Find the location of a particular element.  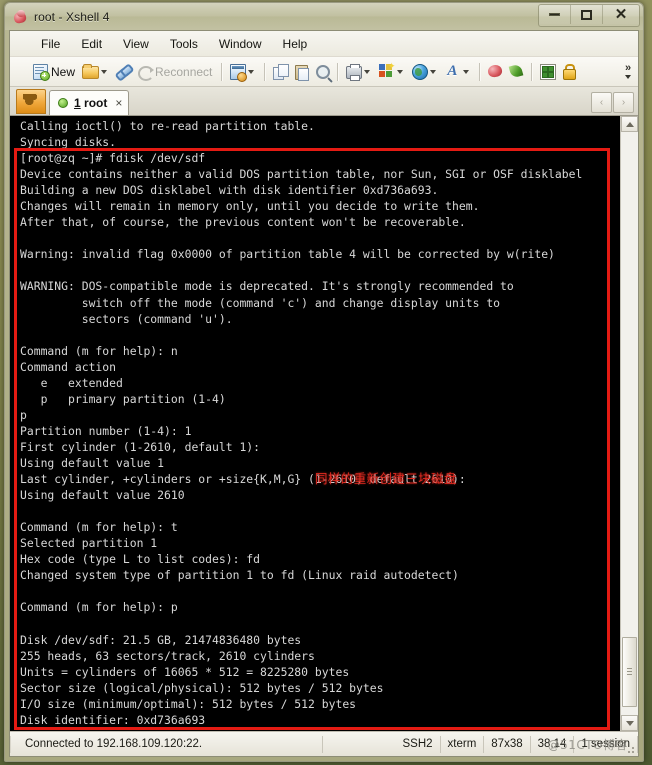

open-folder-icon is located at coordinates (91, 71).